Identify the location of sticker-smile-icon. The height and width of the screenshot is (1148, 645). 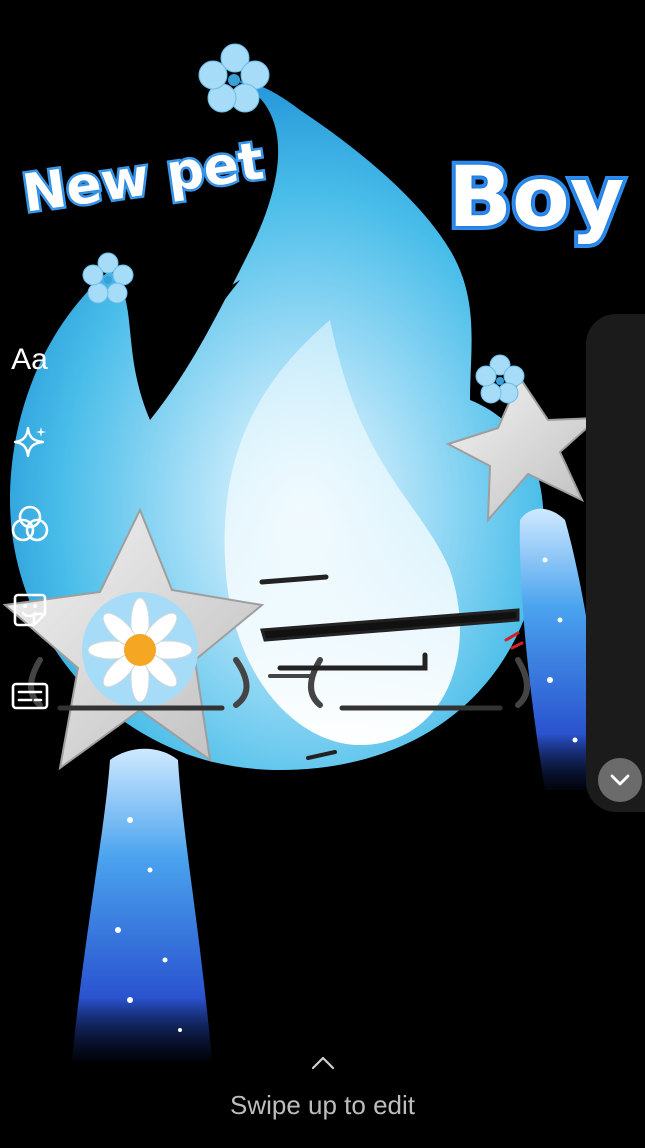
(29, 610).